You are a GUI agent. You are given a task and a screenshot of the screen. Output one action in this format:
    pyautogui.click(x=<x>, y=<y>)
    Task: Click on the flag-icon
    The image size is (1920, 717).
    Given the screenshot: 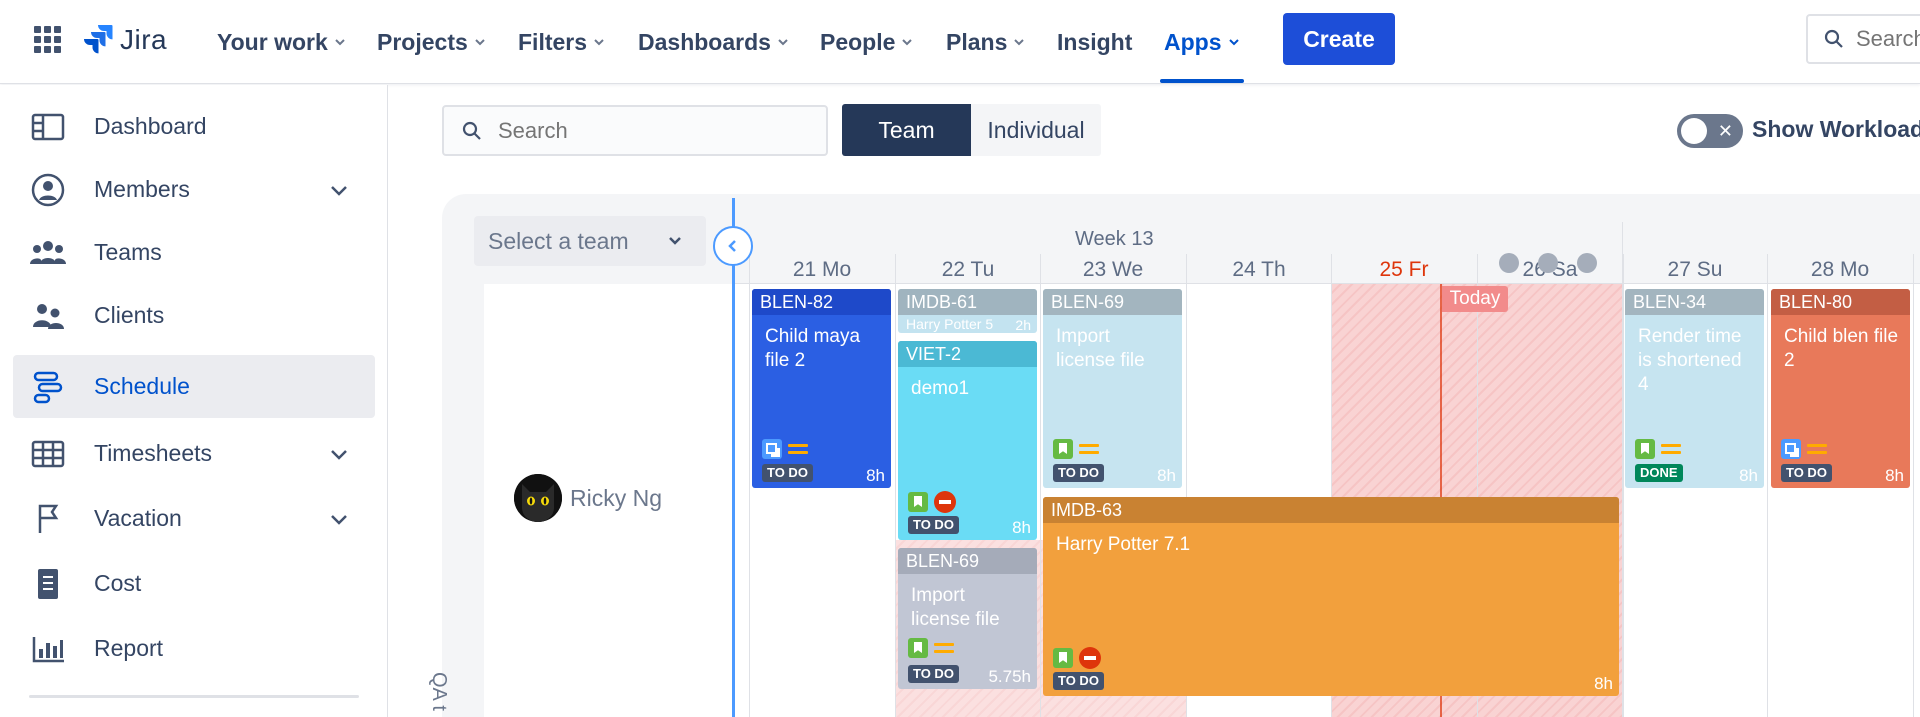 What is the action you would take?
    pyautogui.click(x=48, y=519)
    